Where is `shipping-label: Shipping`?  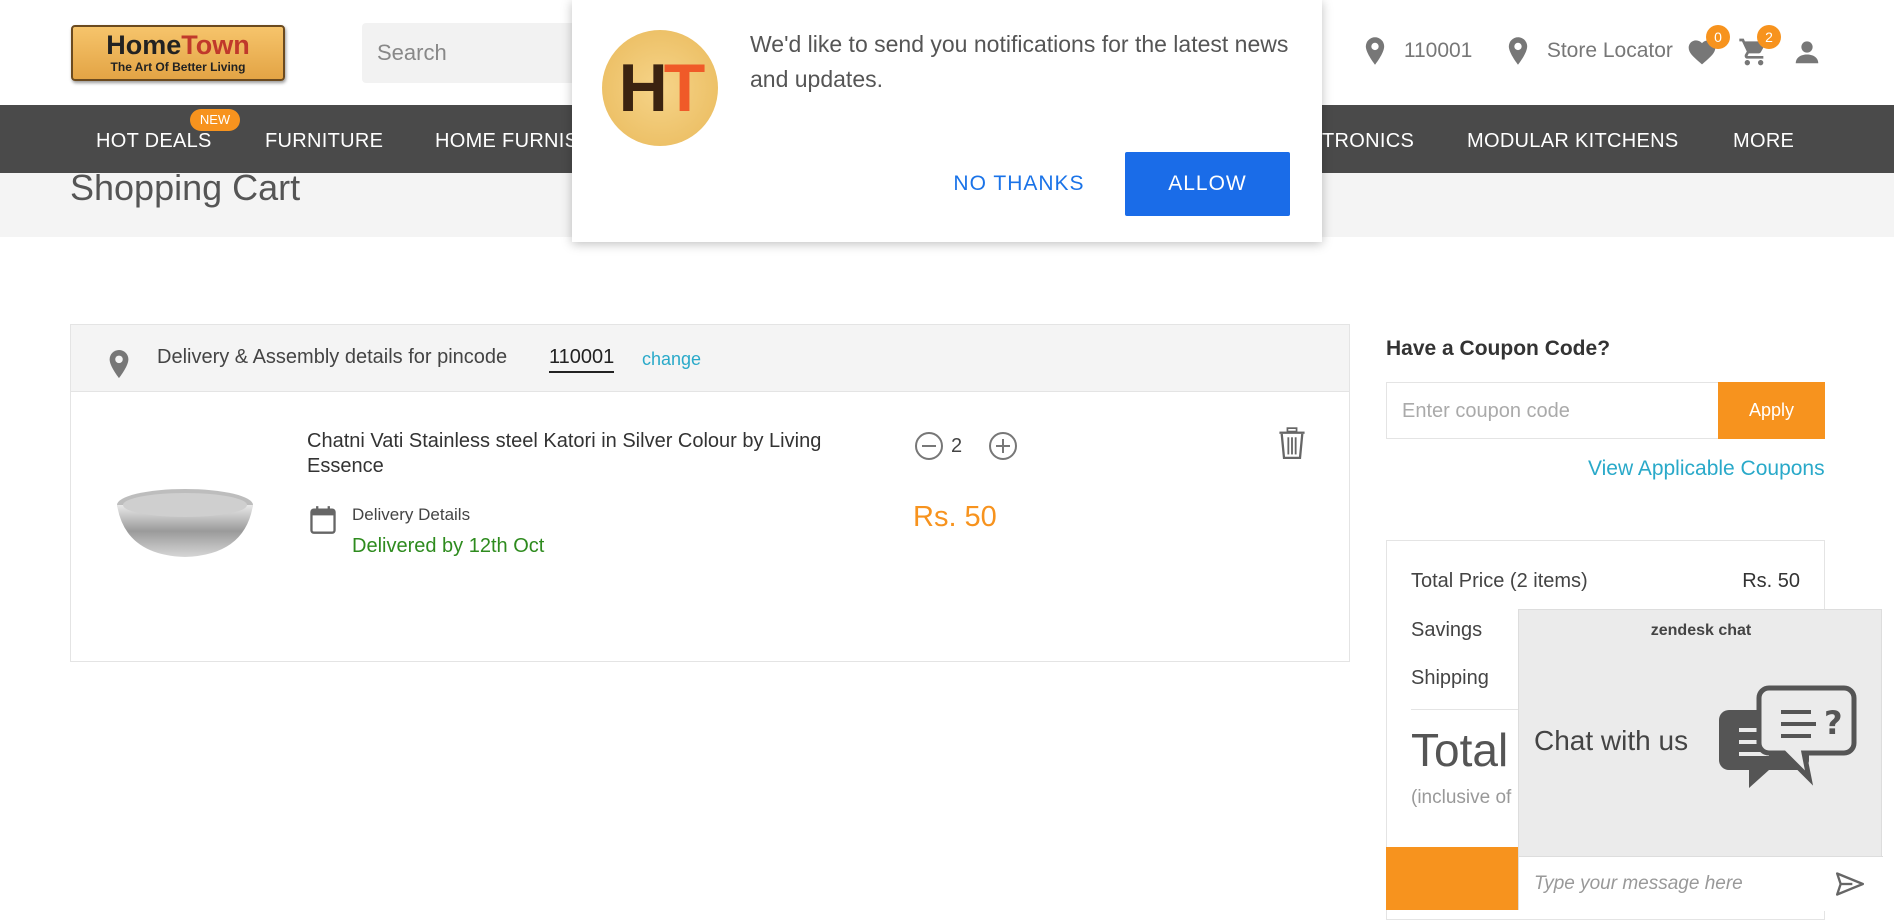
shipping-label: Shipping is located at coordinates (1450, 678).